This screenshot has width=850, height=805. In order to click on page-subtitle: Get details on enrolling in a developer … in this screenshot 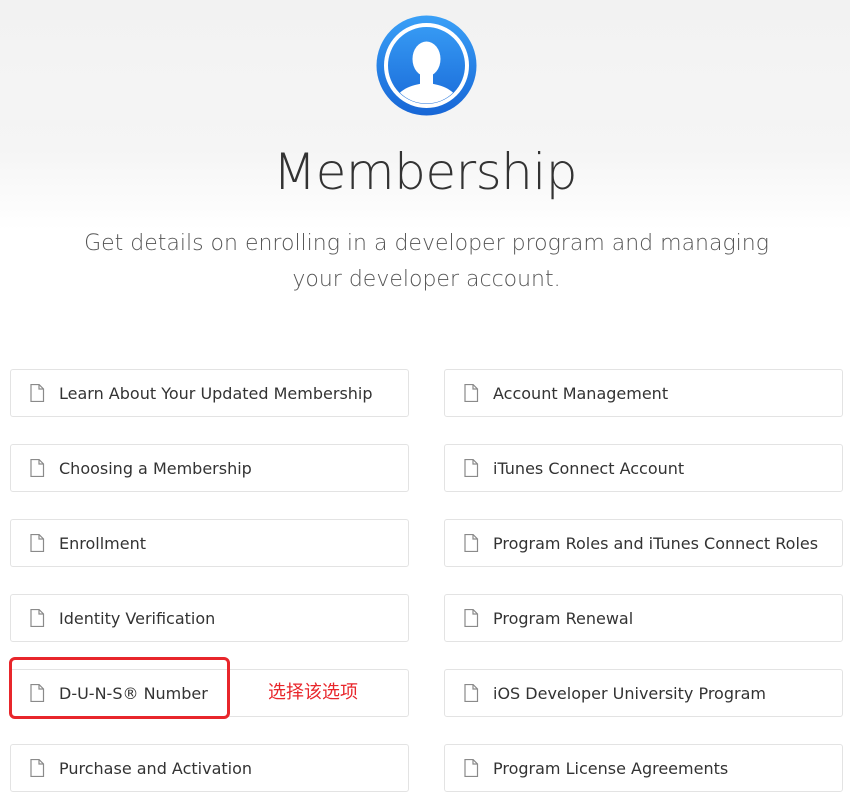, I will do `click(426, 261)`.